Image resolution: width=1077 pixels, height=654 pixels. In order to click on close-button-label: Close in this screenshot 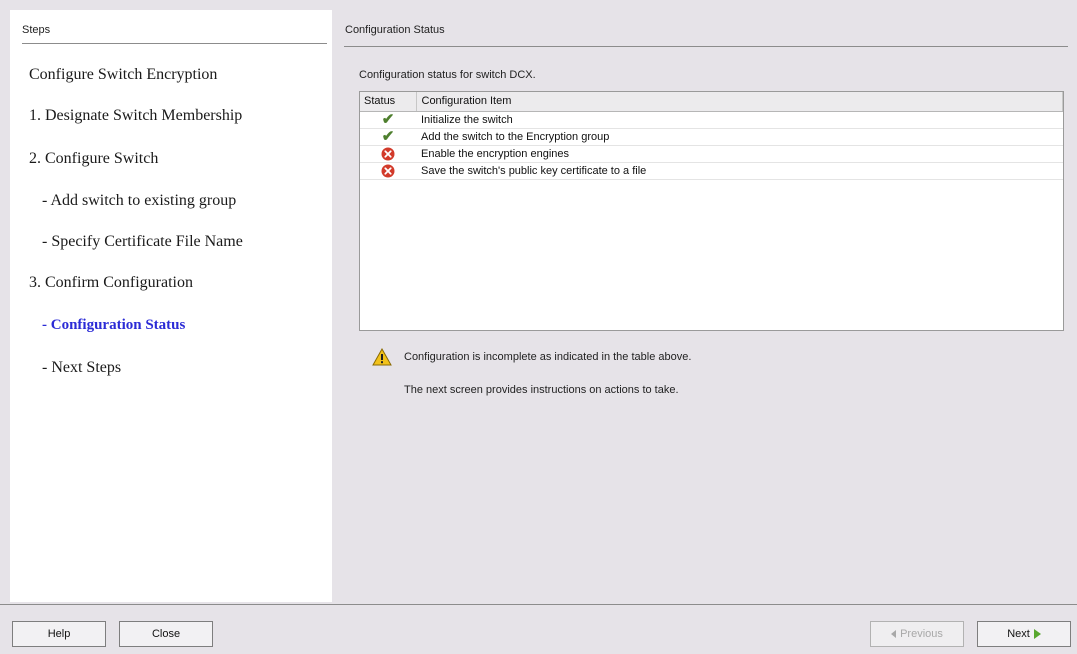, I will do `click(166, 634)`.